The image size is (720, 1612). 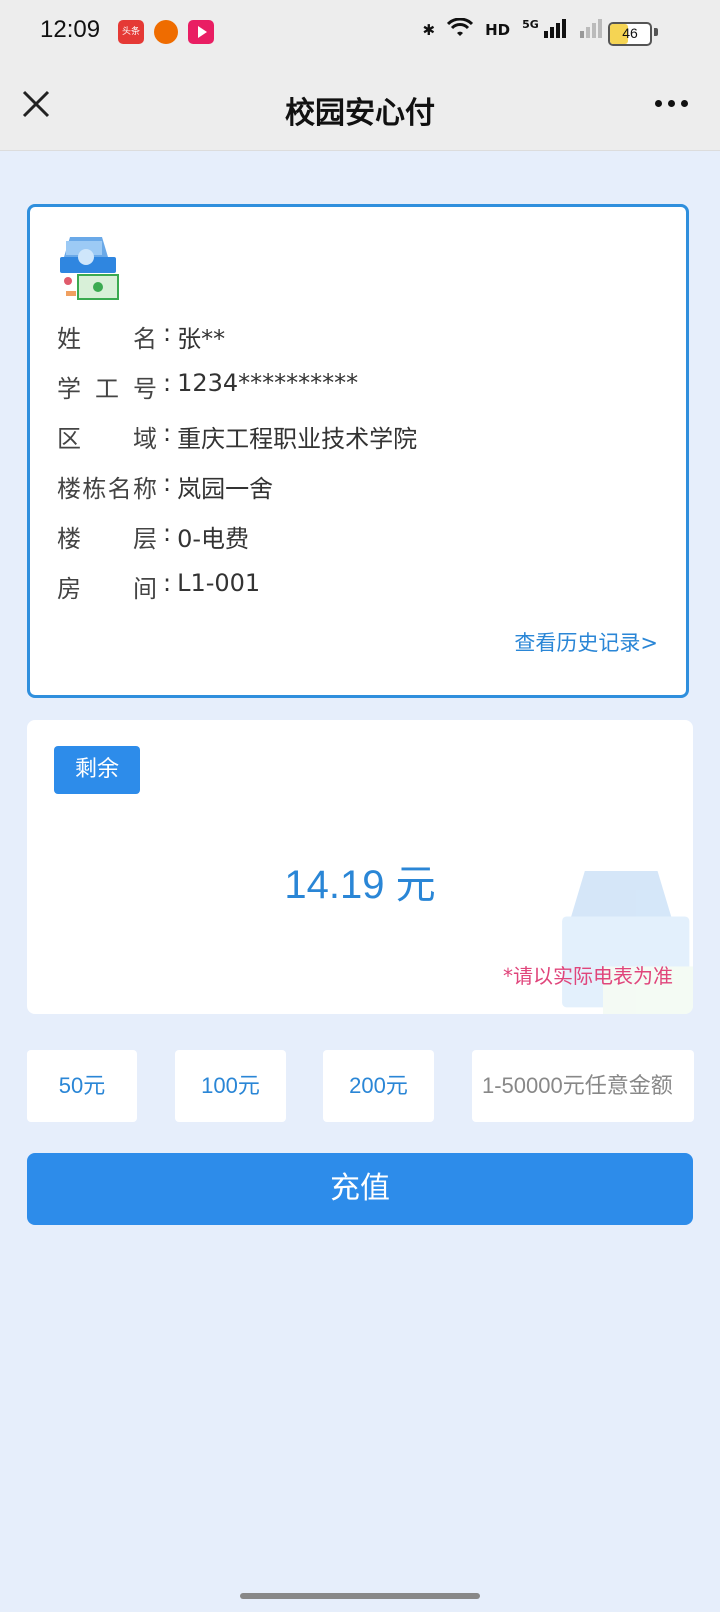 I want to click on info-value: 1234**********, so click(x=268, y=383).